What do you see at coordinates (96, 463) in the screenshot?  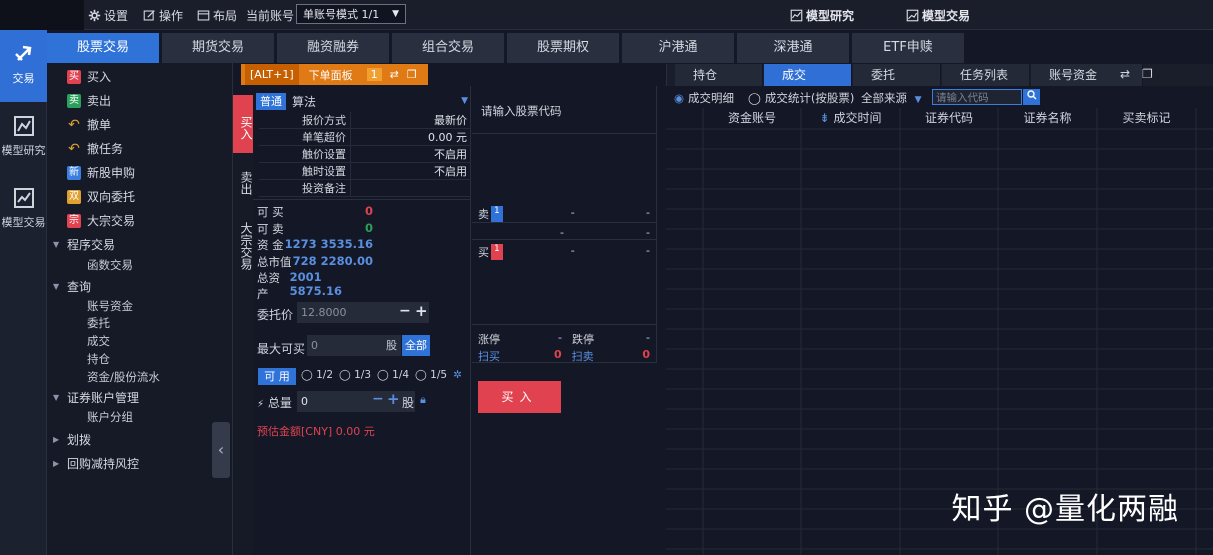 I see `menu-repo-risk: ▶ 回购减持风控` at bounding box center [96, 463].